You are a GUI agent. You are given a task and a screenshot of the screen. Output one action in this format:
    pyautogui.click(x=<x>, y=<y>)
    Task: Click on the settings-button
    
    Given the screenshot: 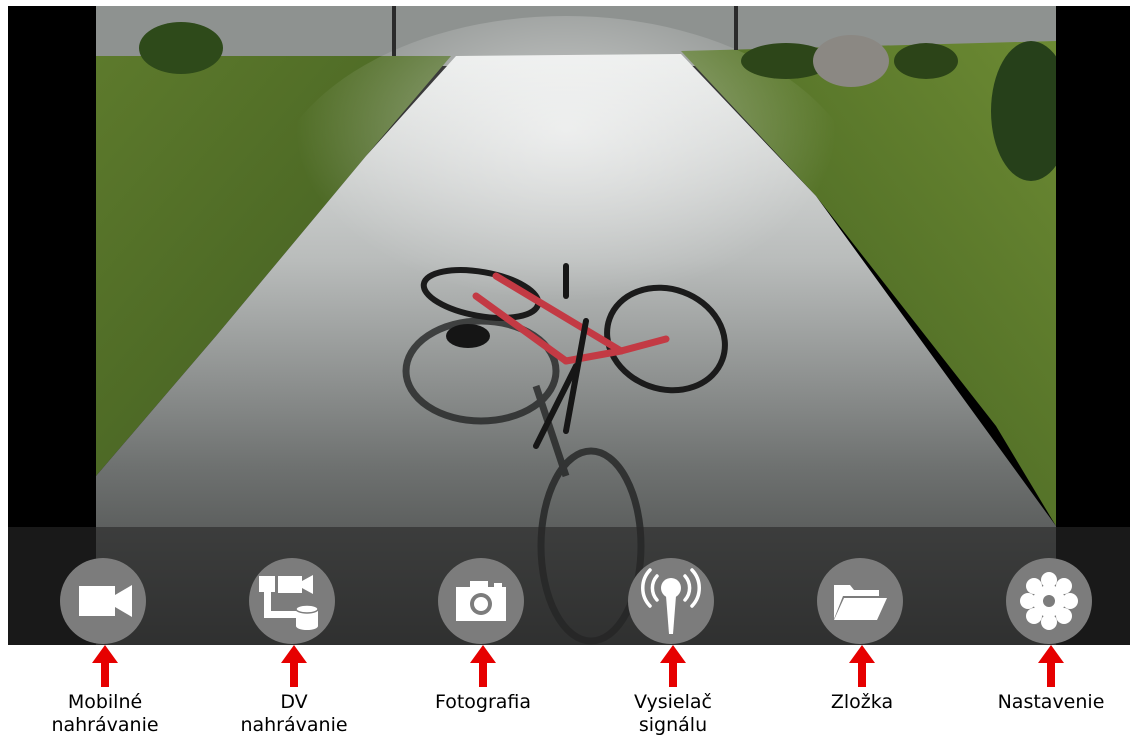 What is the action you would take?
    pyautogui.click(x=1049, y=601)
    